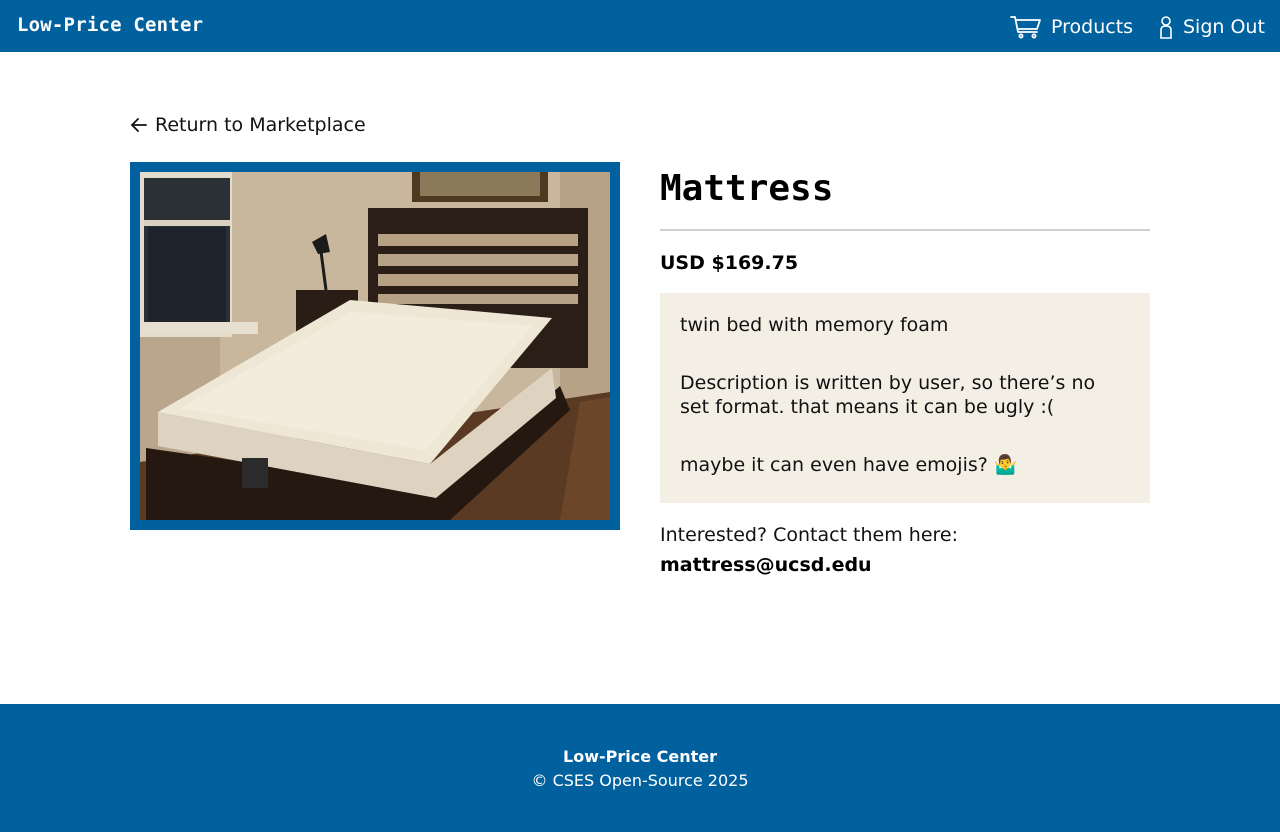  I want to click on nav-products-link: Products, so click(1071, 27).